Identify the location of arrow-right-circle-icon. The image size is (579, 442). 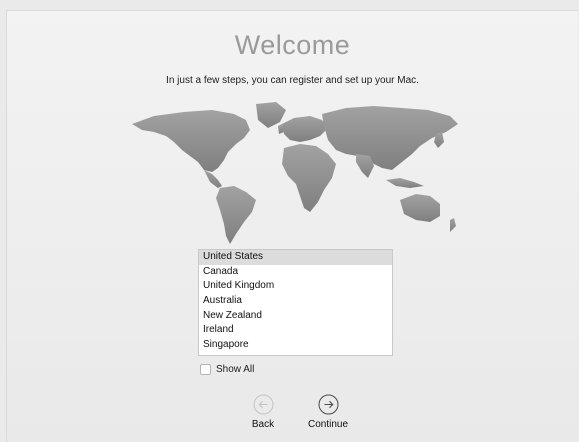
(328, 404).